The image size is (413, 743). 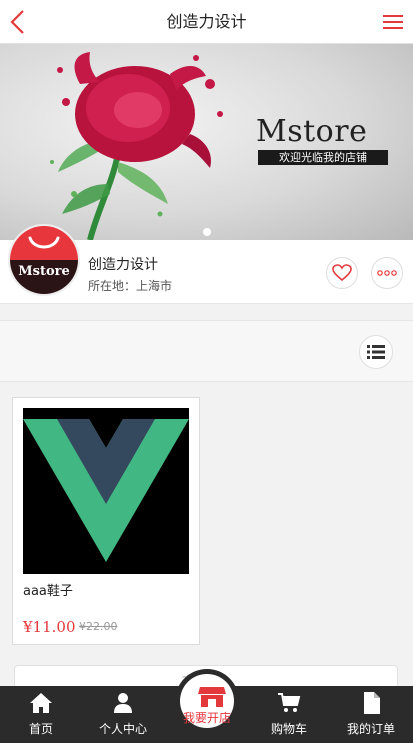 I want to click on top-header: 创造力设计, so click(x=206, y=22).